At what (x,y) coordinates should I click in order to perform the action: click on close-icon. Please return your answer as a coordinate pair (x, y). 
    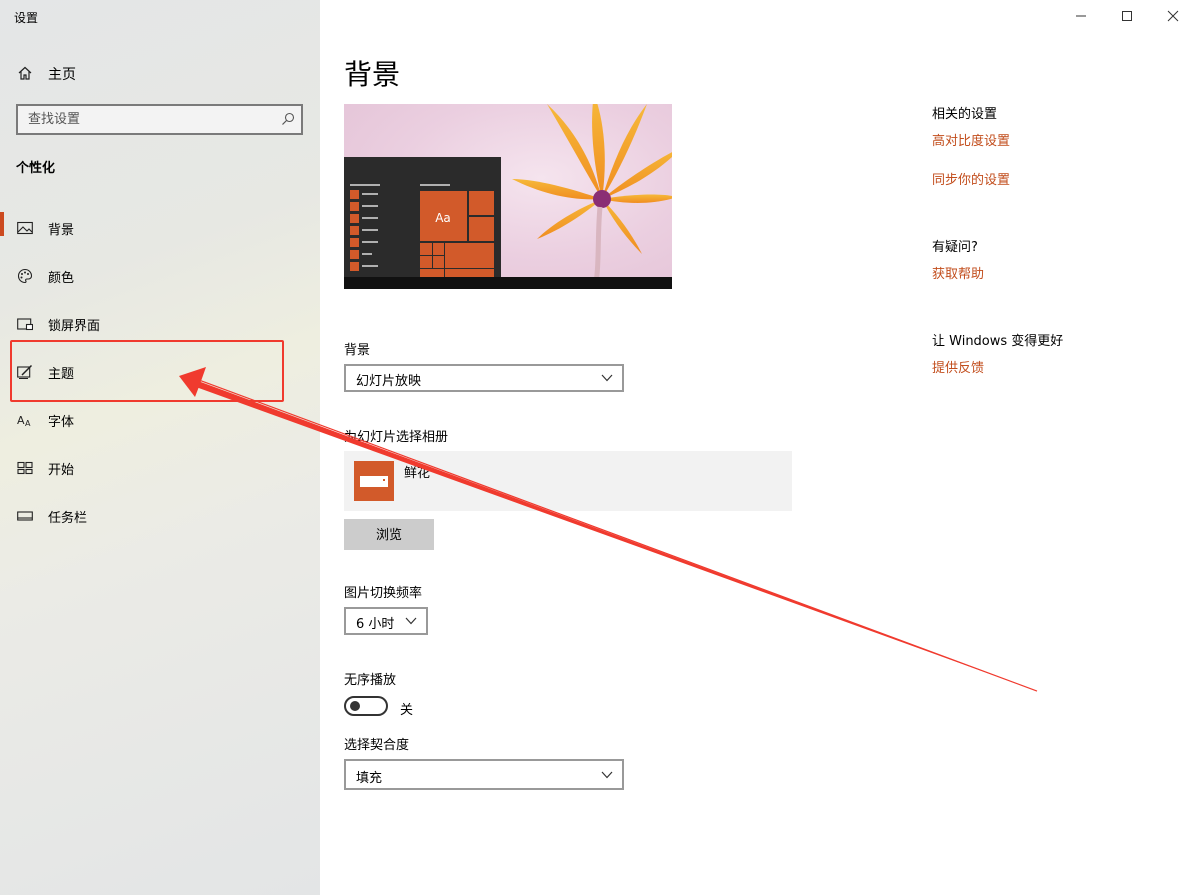
    Looking at the image, I should click on (1173, 16).